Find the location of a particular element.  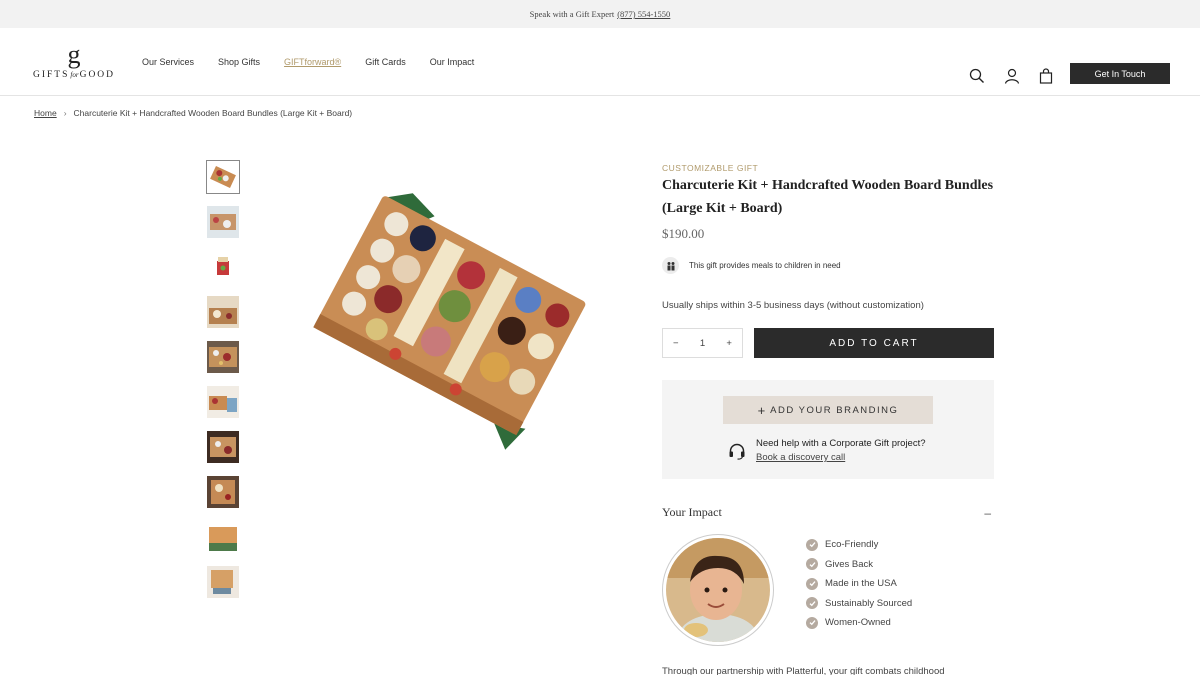

purchase-row: − 1 + ADD TO CART is located at coordinates (828, 343).